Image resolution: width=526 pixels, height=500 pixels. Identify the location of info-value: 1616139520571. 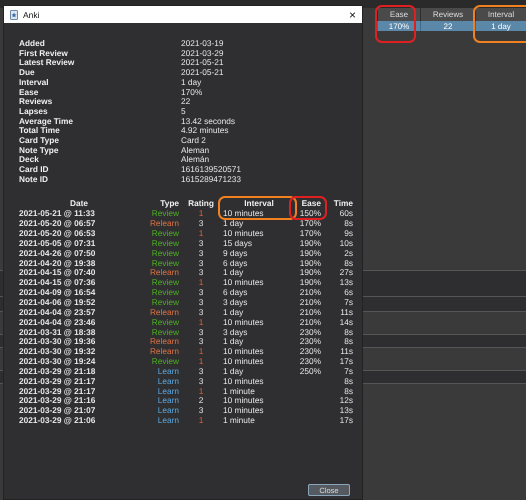
(211, 170).